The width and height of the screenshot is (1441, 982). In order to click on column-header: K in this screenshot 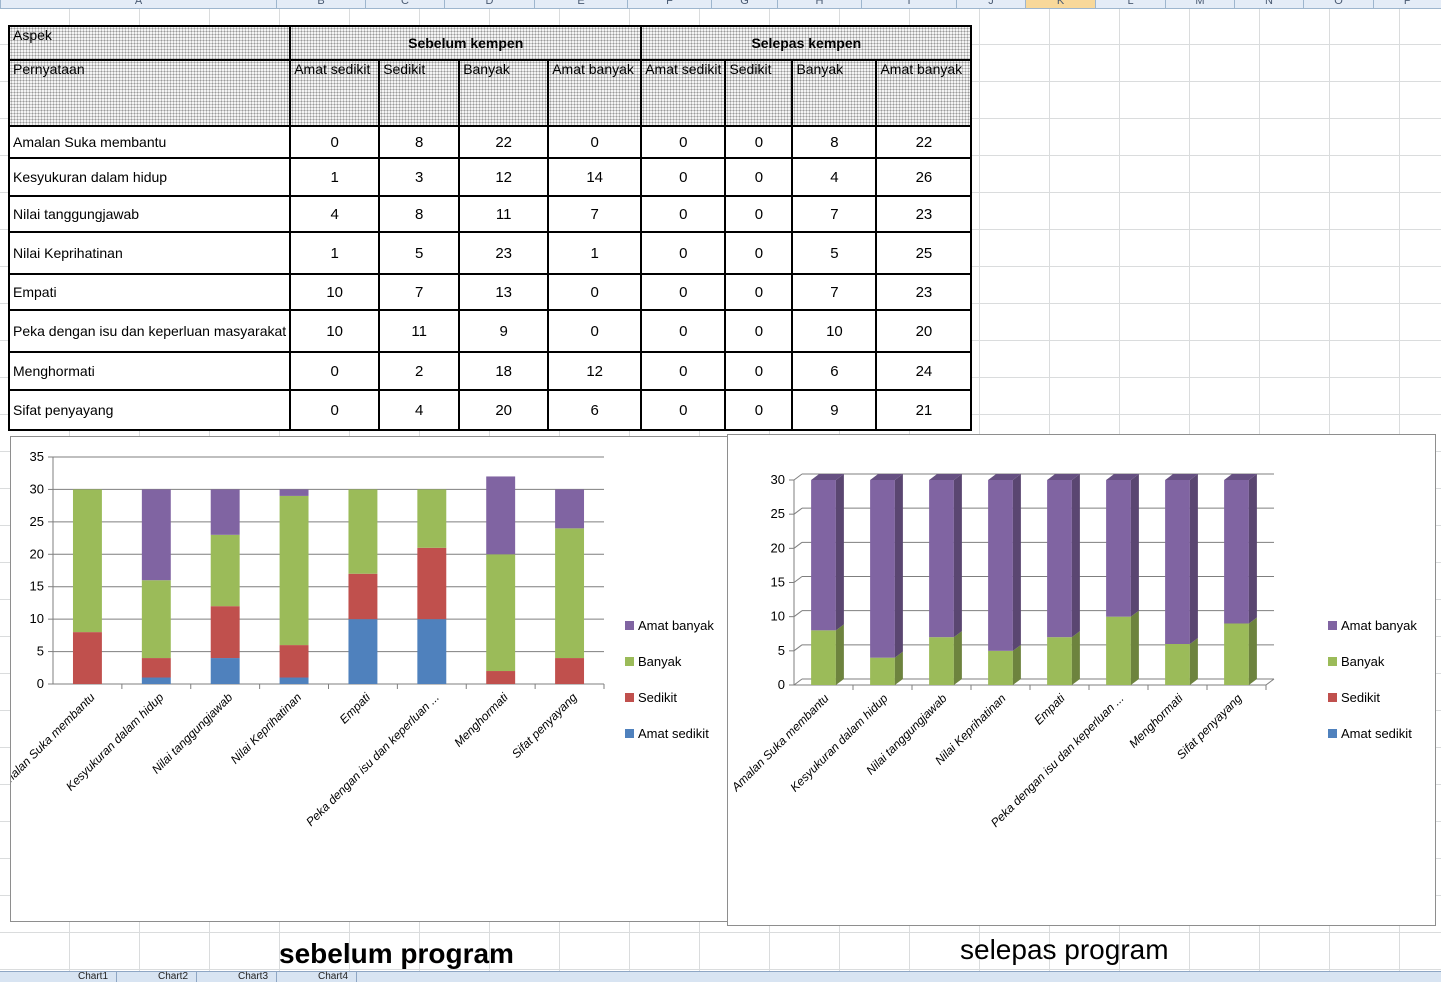, I will do `click(1060, 4)`.